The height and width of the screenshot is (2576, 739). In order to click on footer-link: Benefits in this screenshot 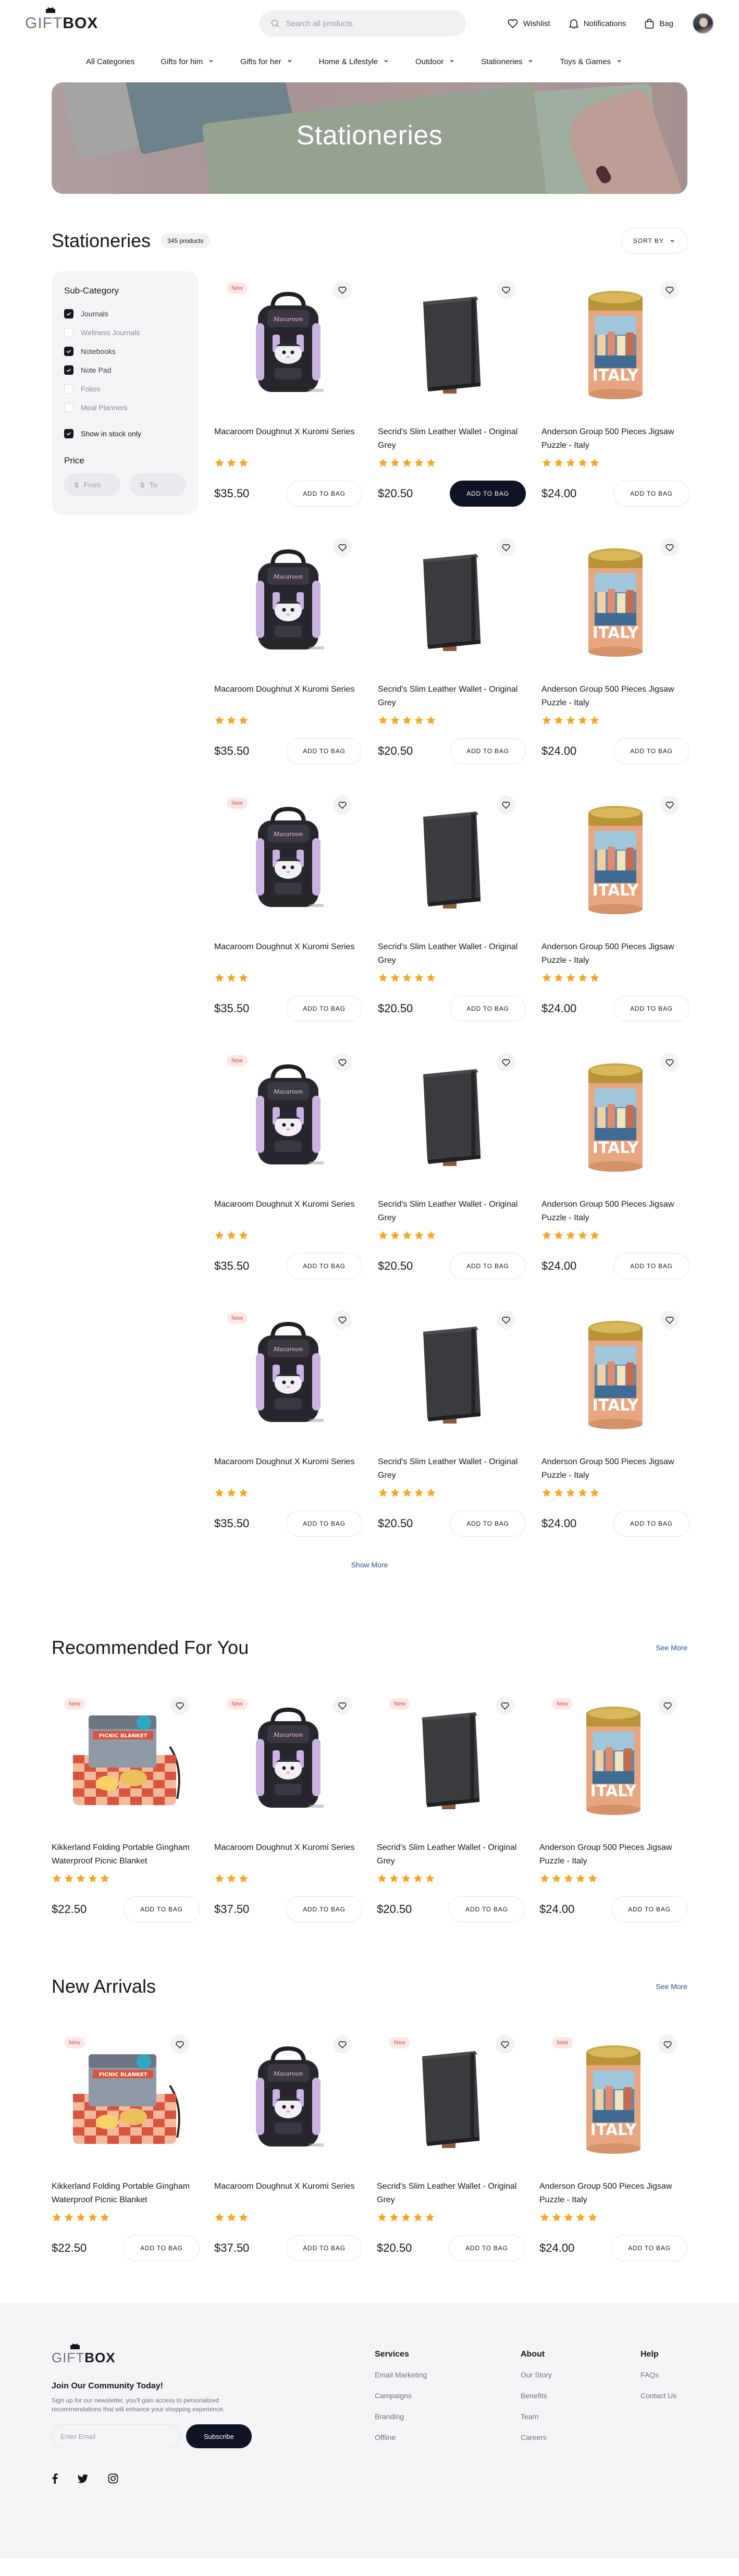, I will do `click(581, 2395)`.